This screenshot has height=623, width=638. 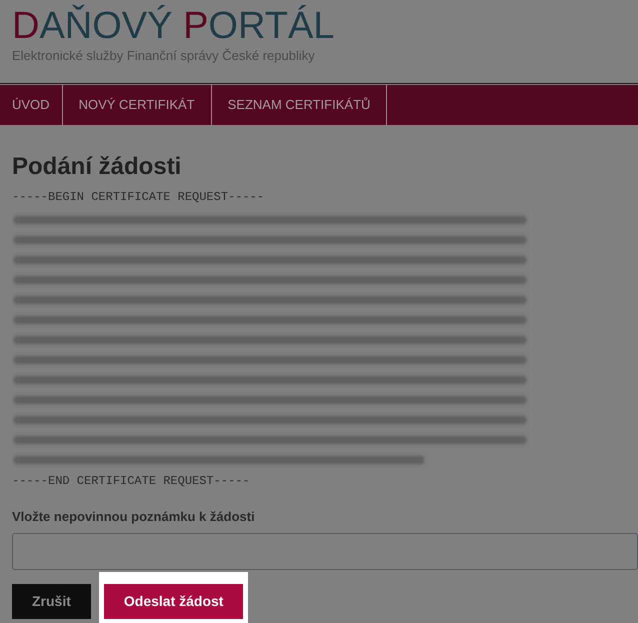 What do you see at coordinates (97, 167) in the screenshot?
I see `page-heading: Podání žádosti` at bounding box center [97, 167].